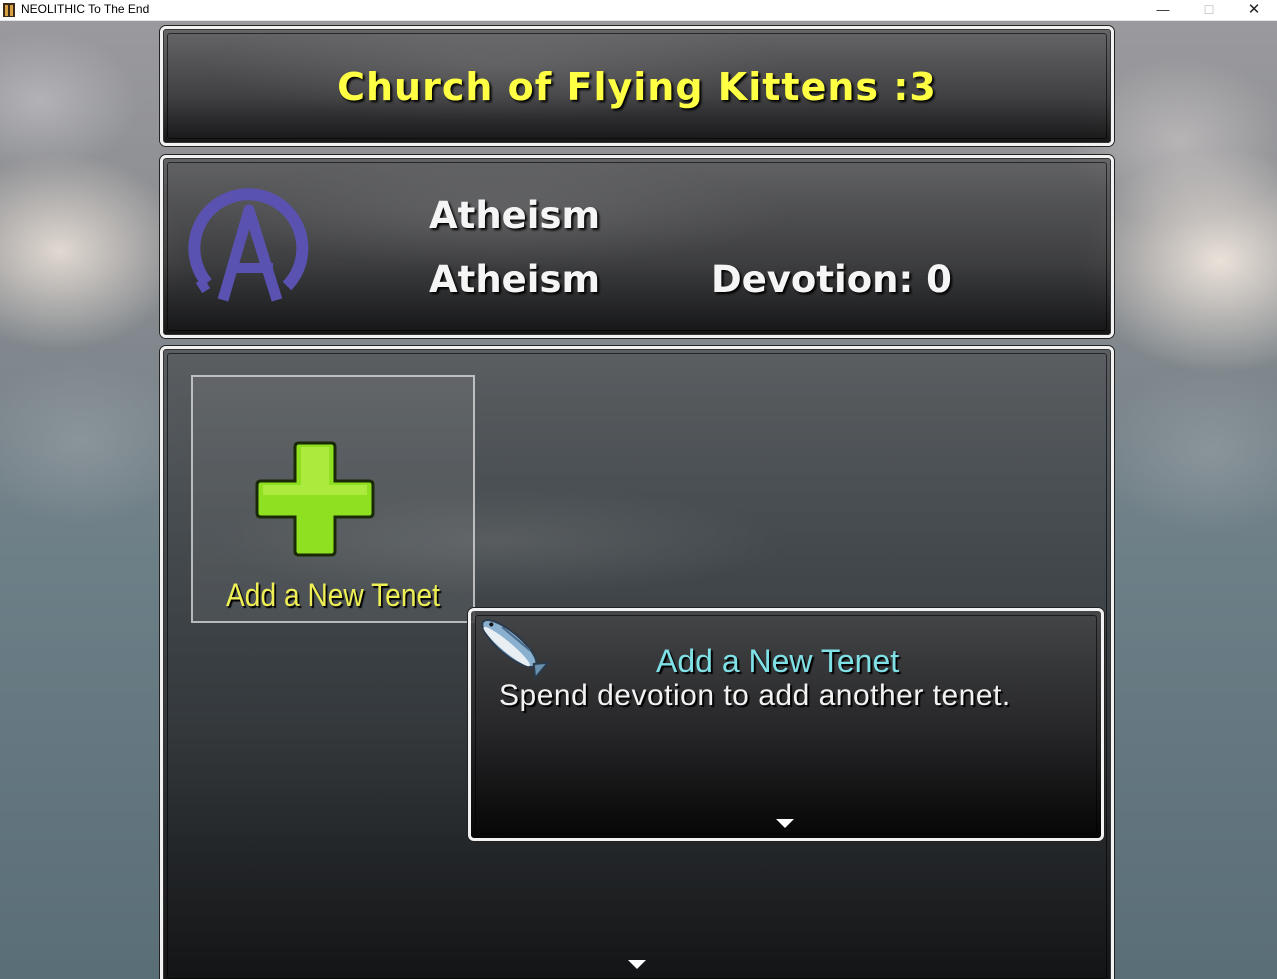 This screenshot has height=979, width=1277. What do you see at coordinates (1254, 10) in the screenshot?
I see `close-button: ✕` at bounding box center [1254, 10].